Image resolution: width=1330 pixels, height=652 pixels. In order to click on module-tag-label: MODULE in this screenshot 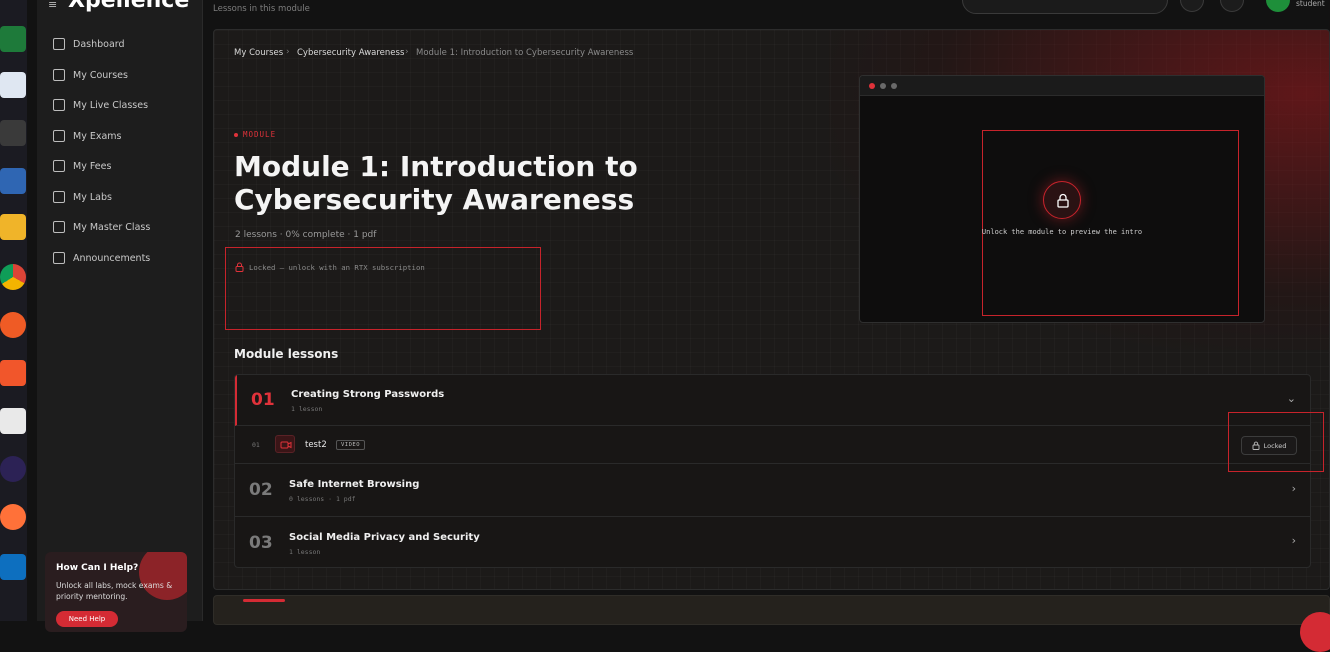, I will do `click(260, 134)`.